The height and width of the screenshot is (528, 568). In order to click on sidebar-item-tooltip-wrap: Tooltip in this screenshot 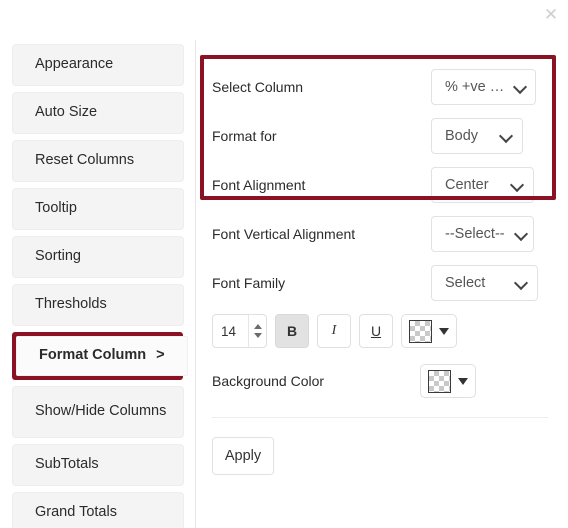, I will do `click(98, 209)`.